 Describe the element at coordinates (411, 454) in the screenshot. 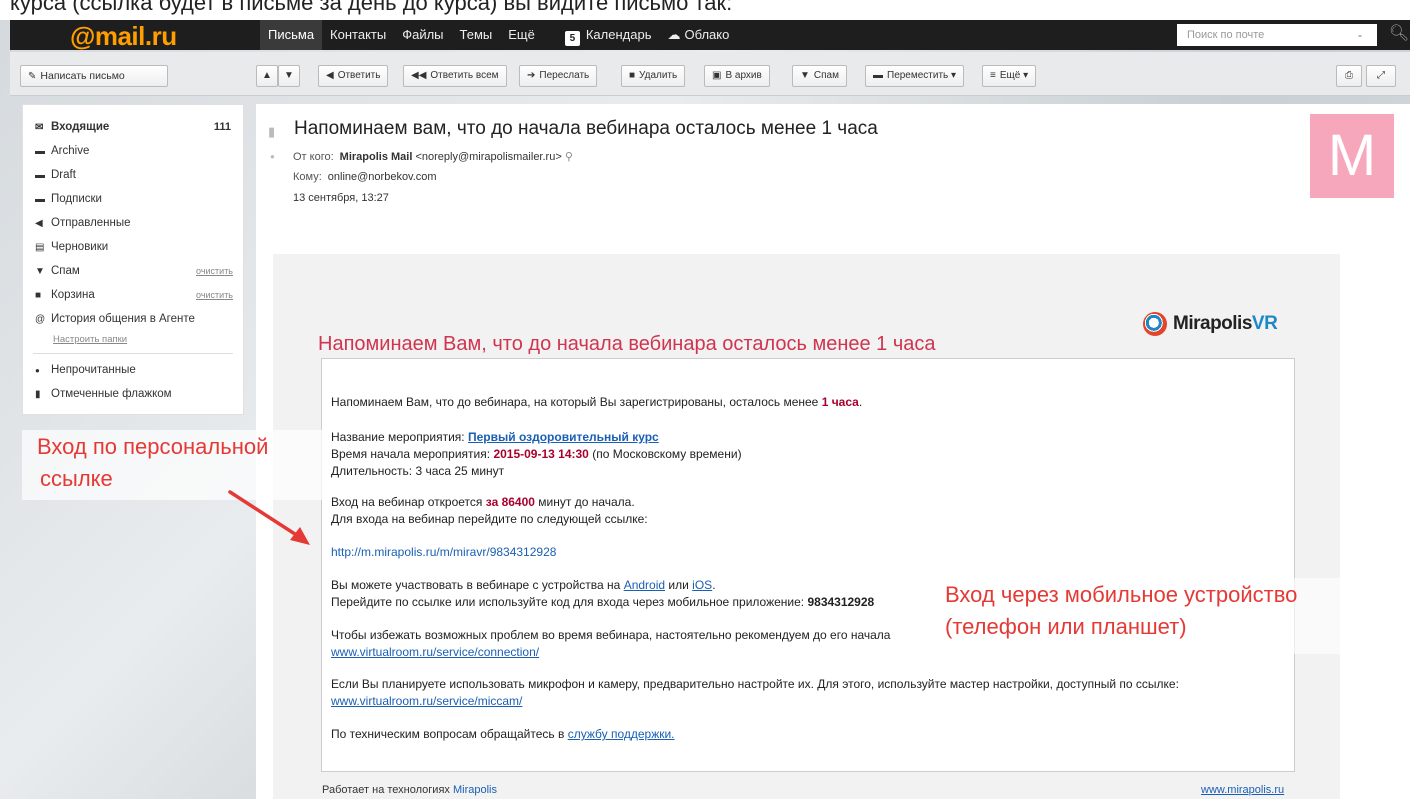

I see `start-label: Время начала мероприятия:` at that location.